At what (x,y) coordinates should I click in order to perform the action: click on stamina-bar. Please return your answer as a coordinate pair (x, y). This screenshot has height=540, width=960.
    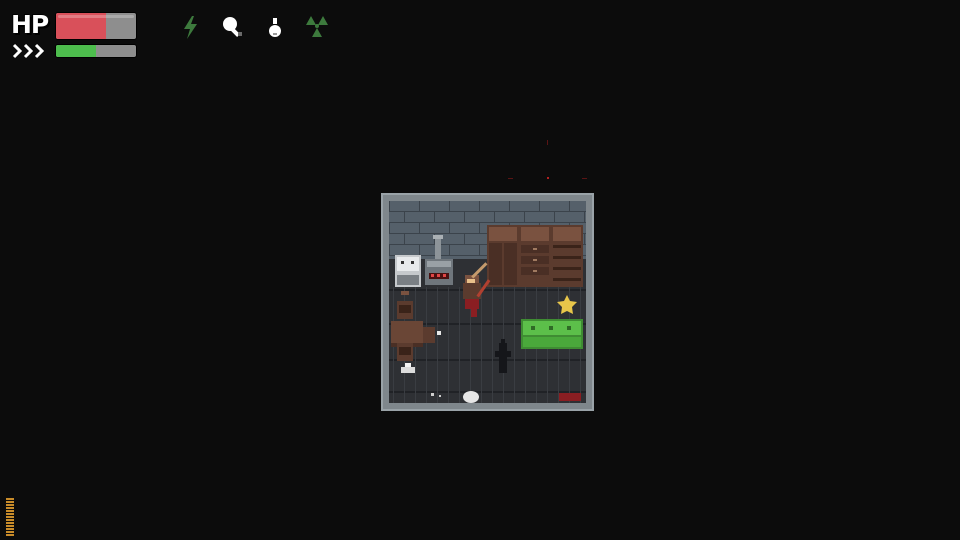
    Looking at the image, I should click on (96, 51).